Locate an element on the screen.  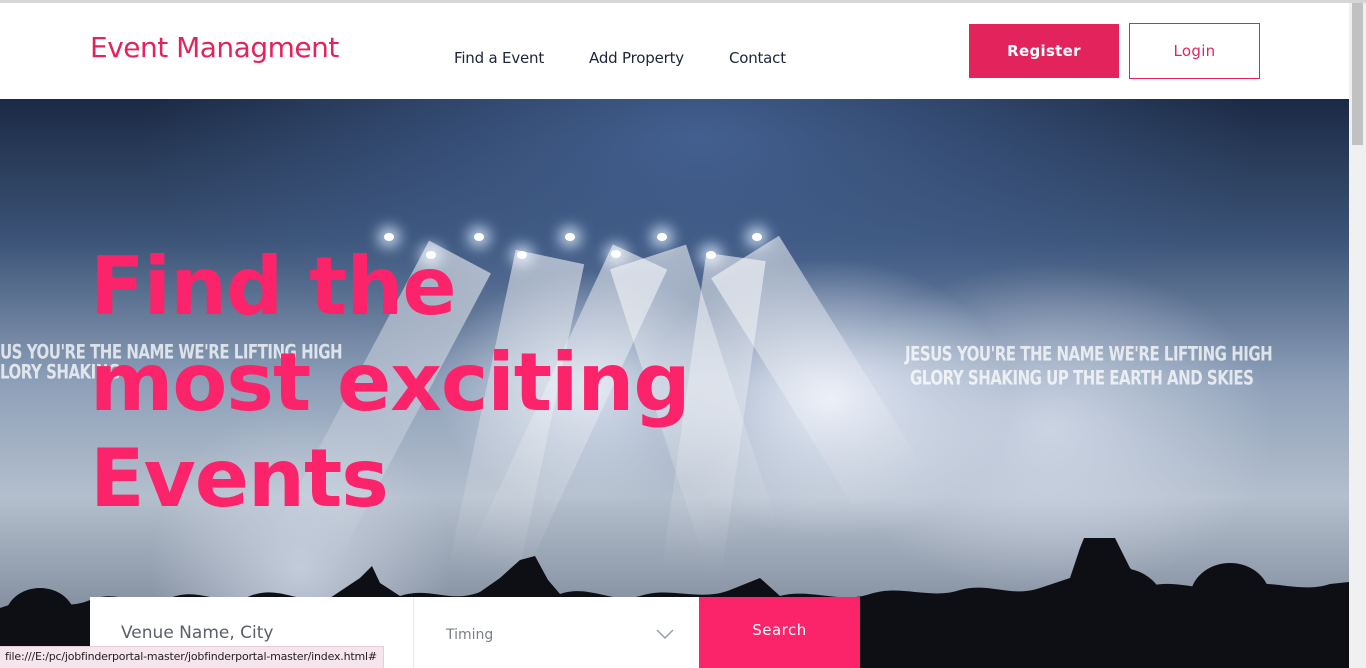
stage-light is located at coordinates (757, 237).